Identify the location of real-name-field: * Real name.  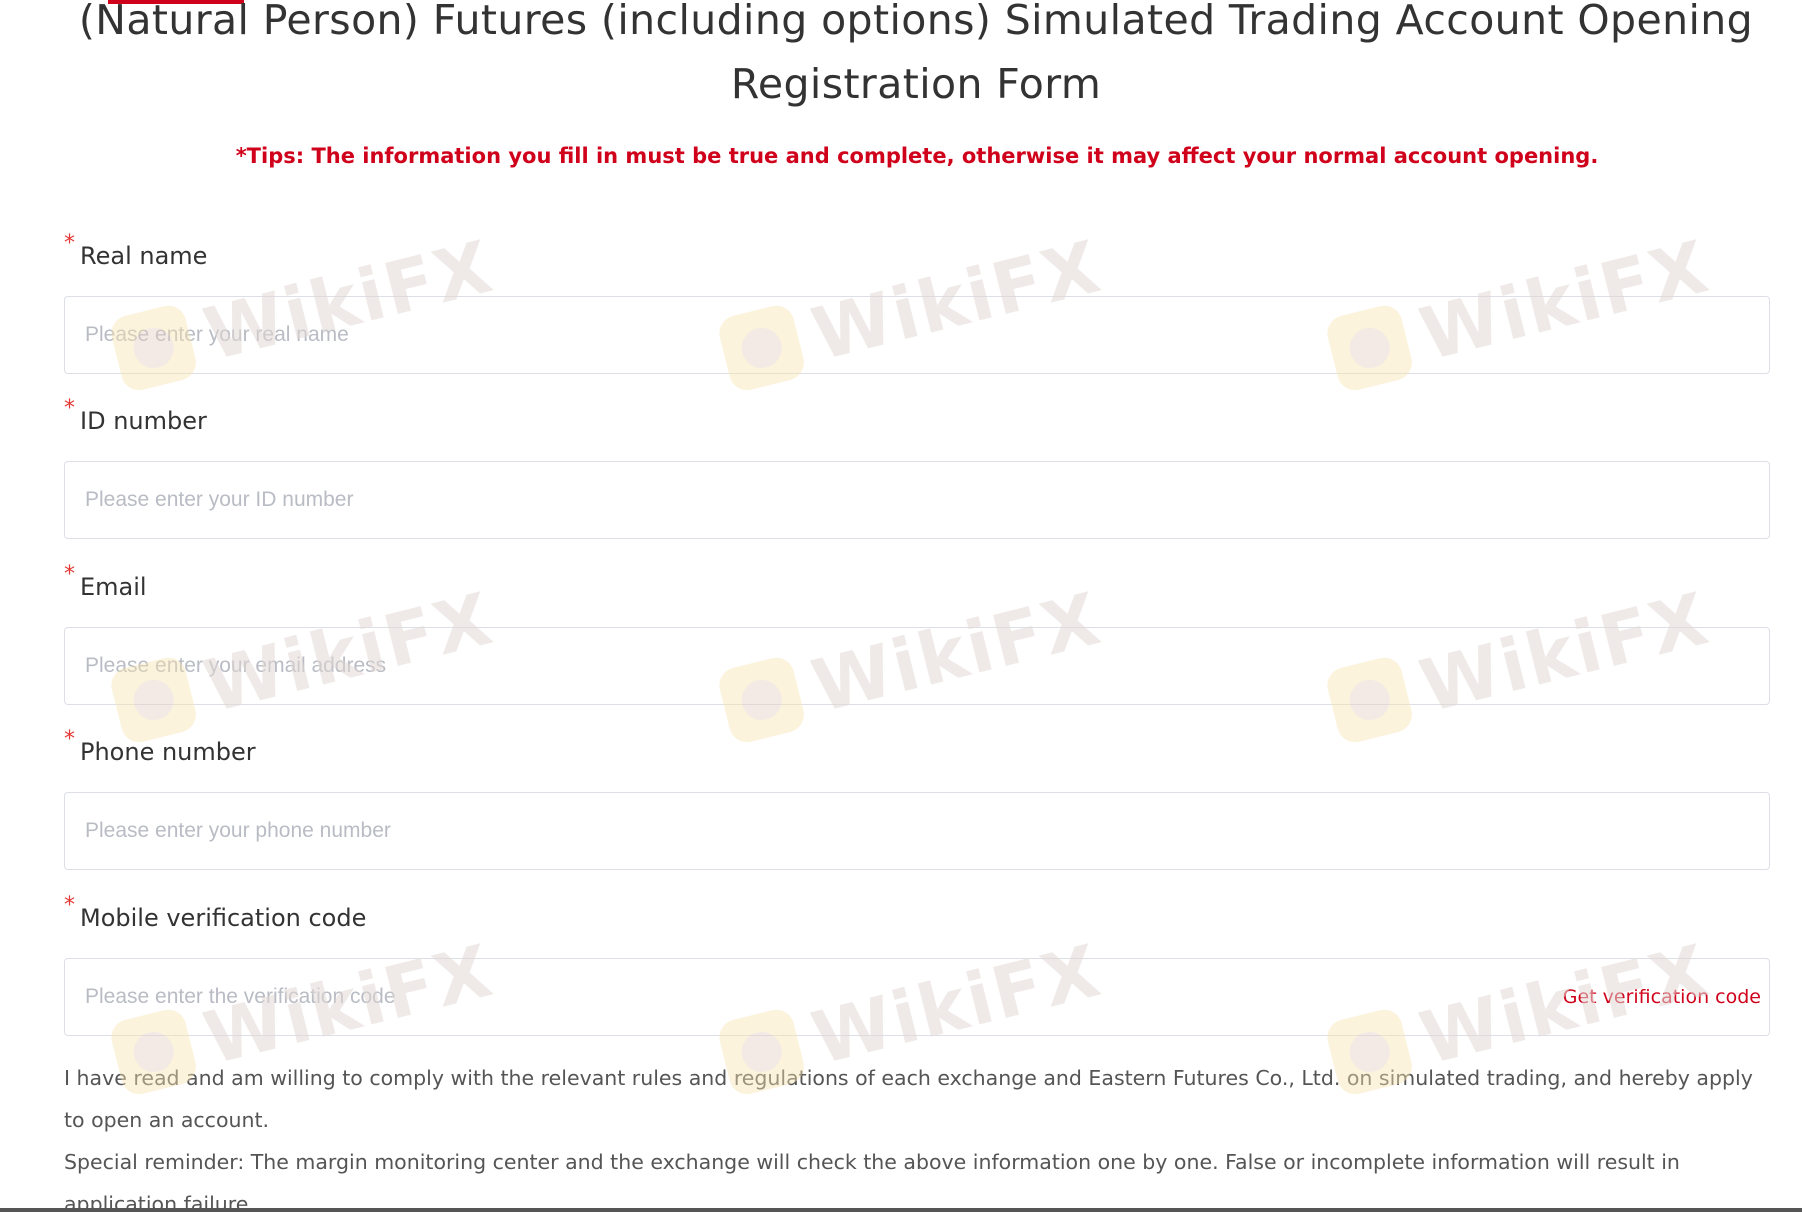
(917, 302).